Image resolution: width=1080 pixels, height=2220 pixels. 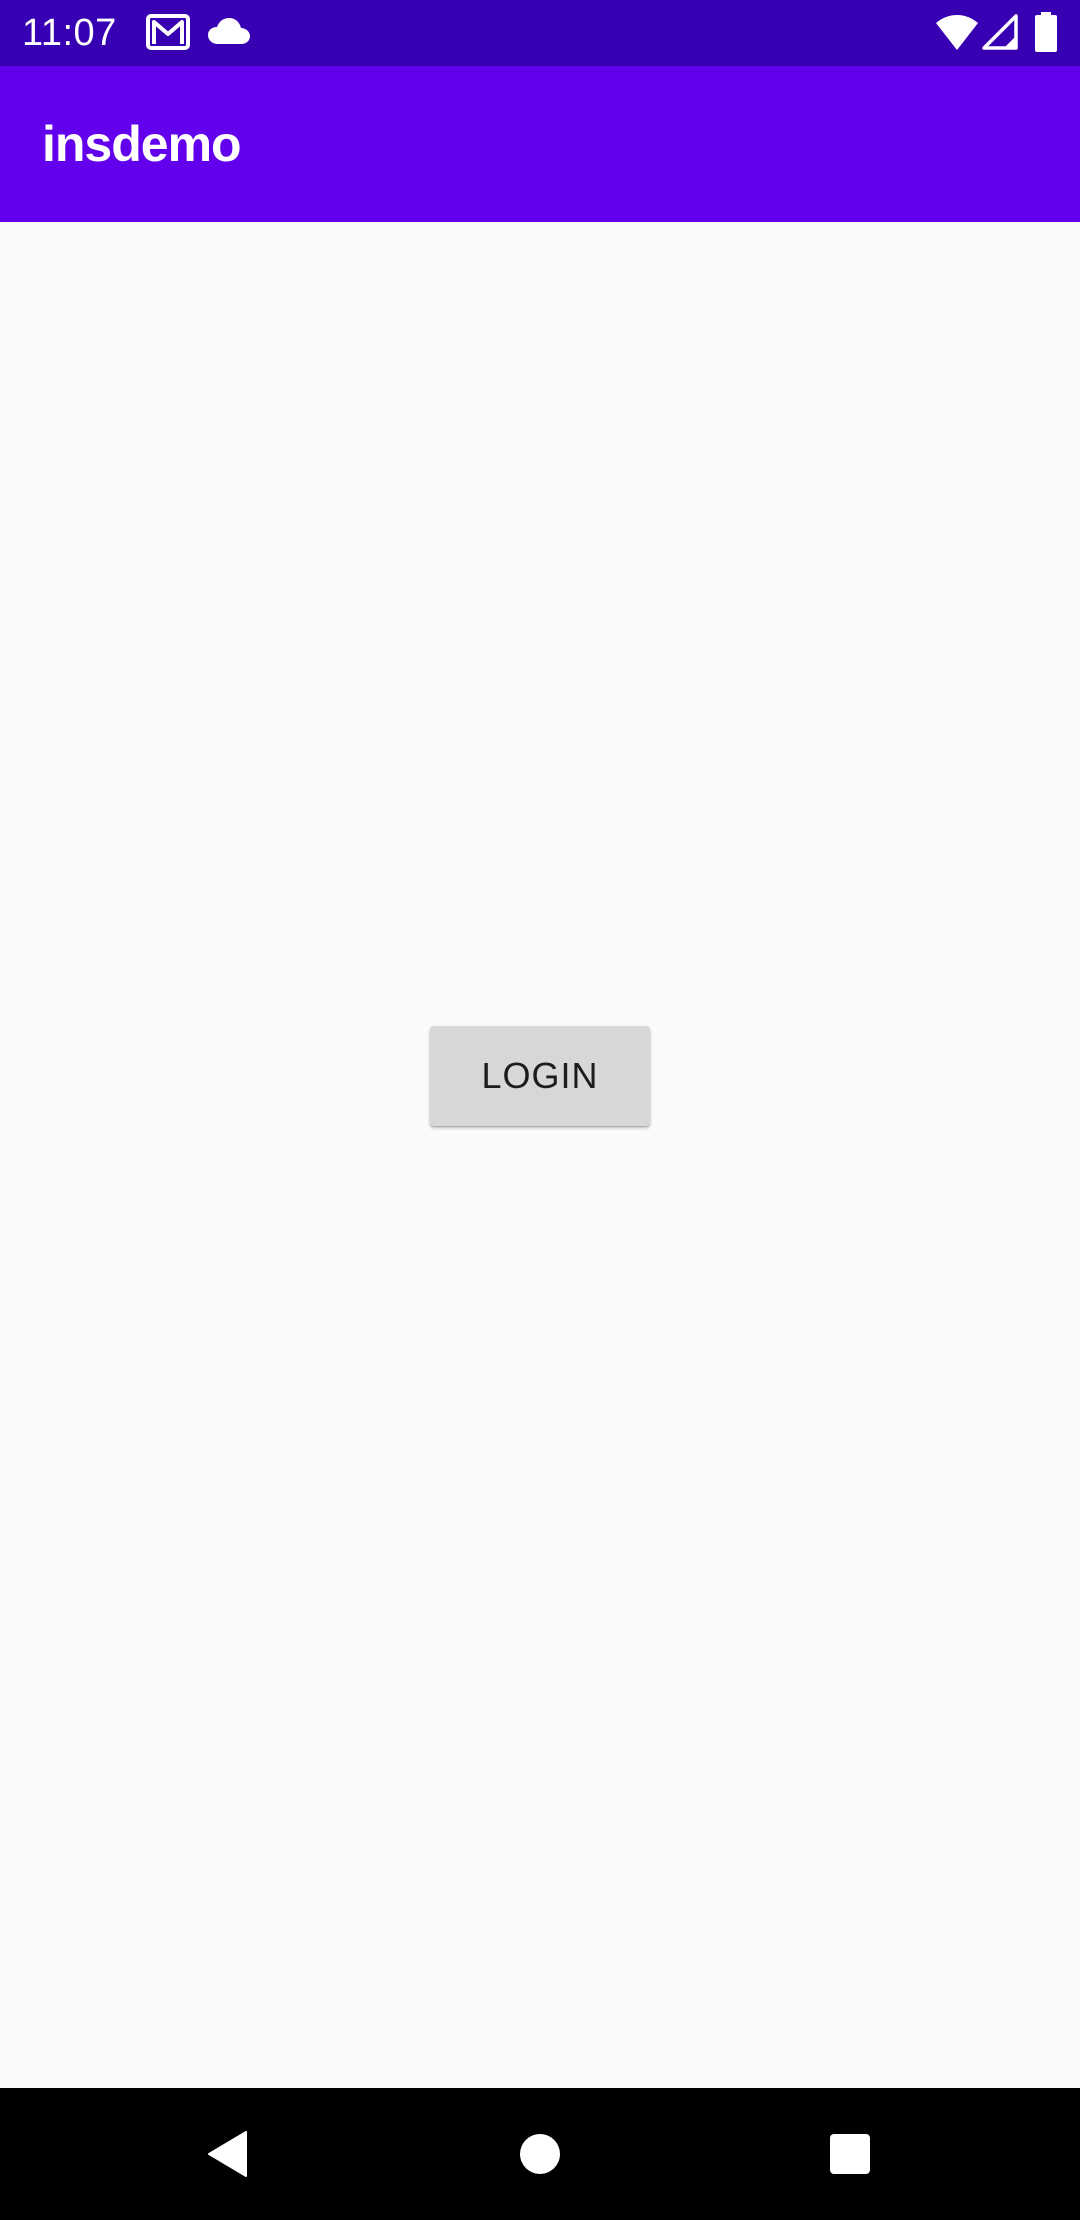 I want to click on recents-icon, so click(x=850, y=2154).